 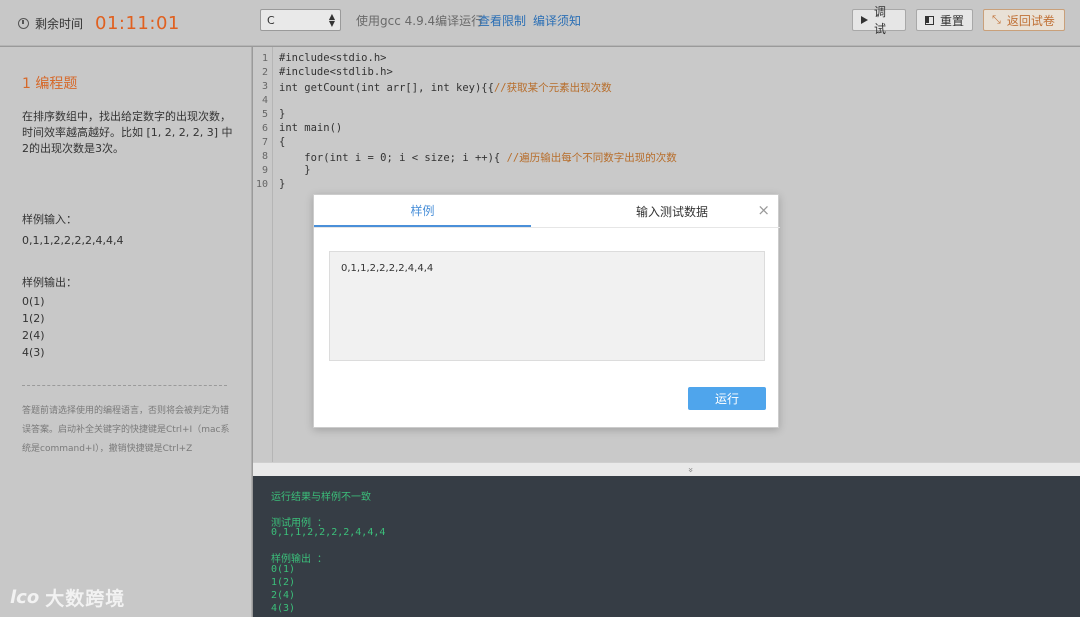 I want to click on console-output-line: 4(3), so click(x=283, y=608).